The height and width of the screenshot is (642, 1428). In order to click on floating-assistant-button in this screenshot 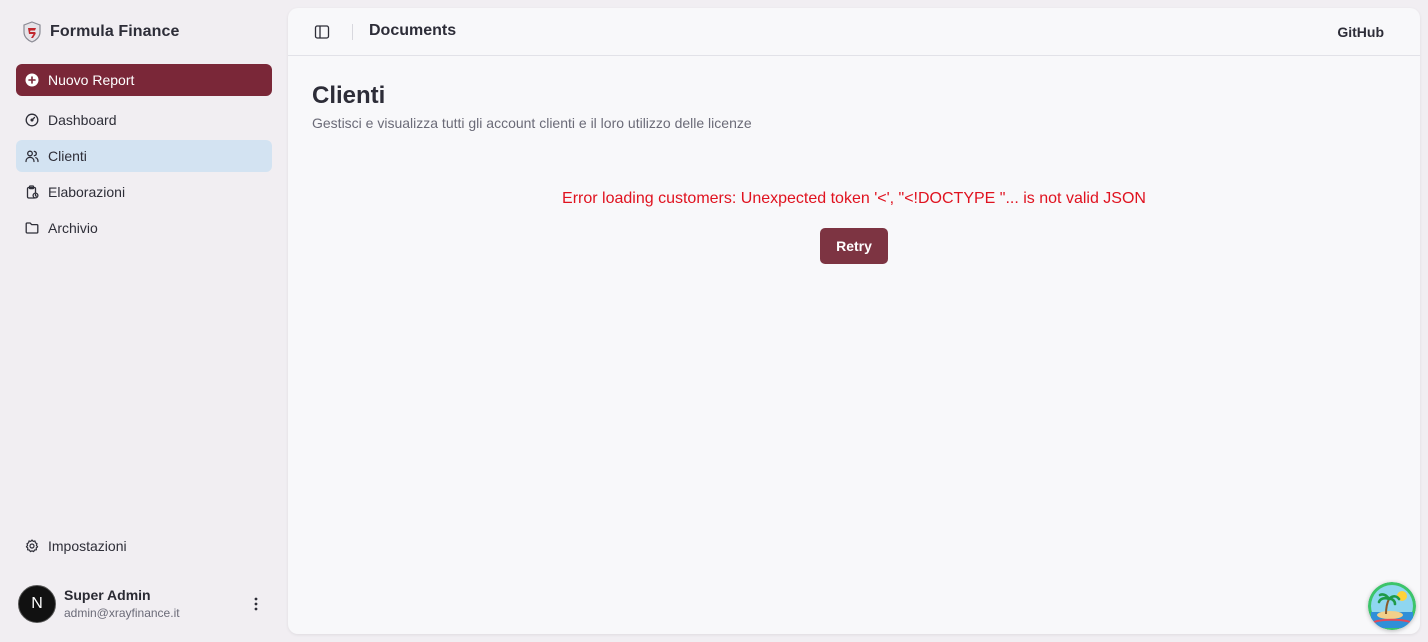, I will do `click(1392, 606)`.